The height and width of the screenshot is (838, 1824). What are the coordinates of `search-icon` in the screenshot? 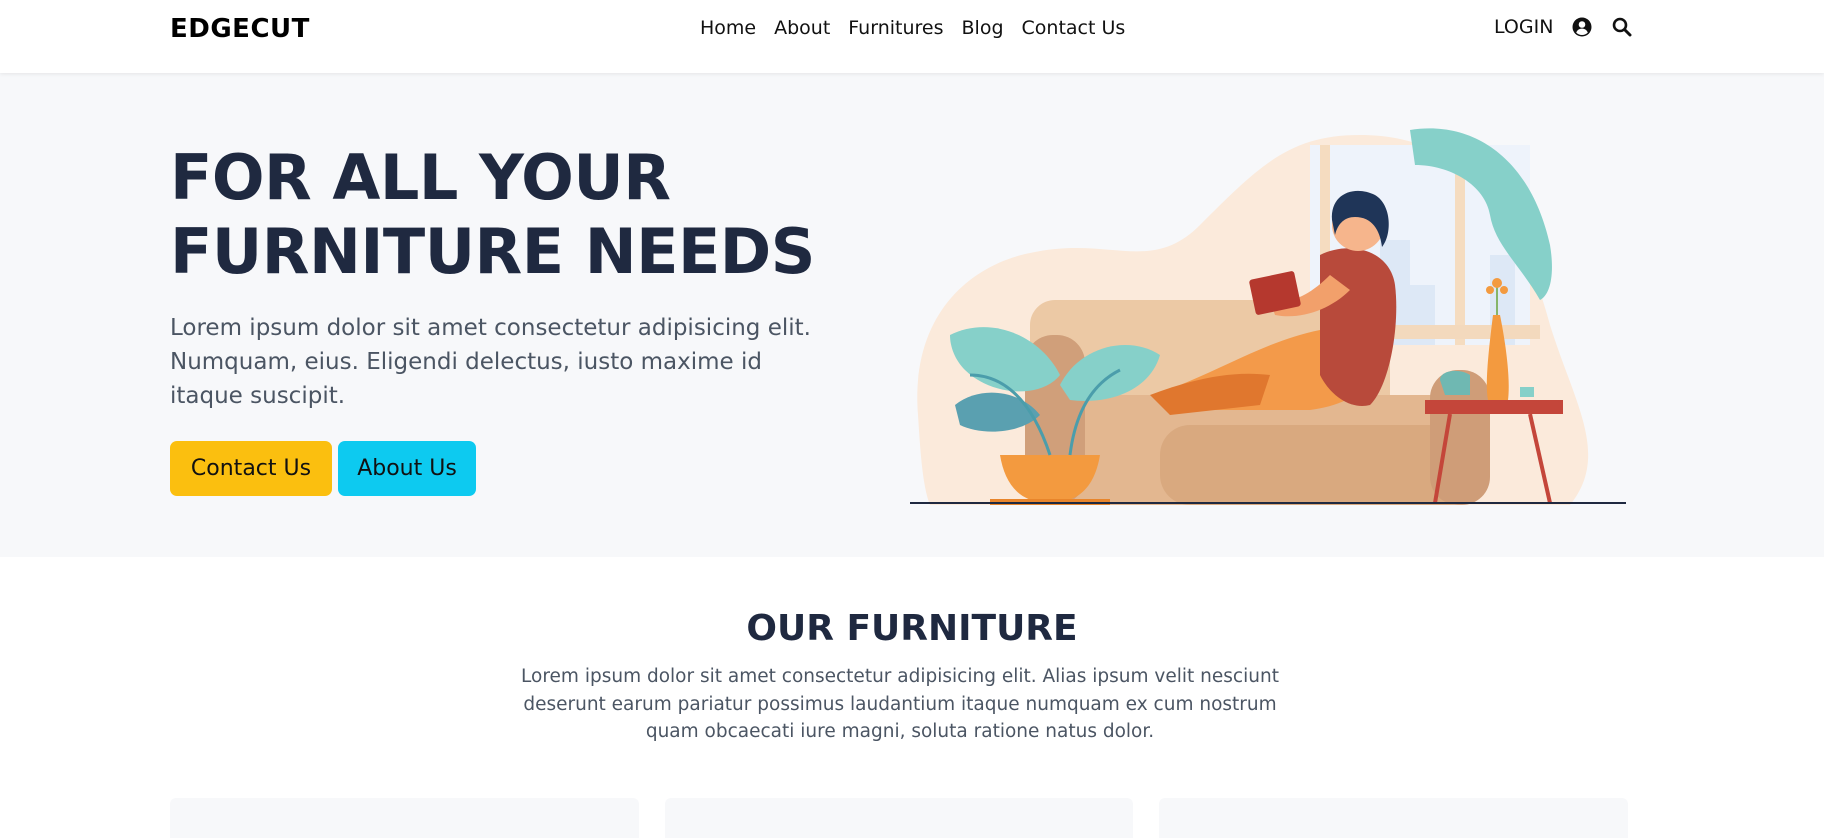 It's located at (1622, 27).